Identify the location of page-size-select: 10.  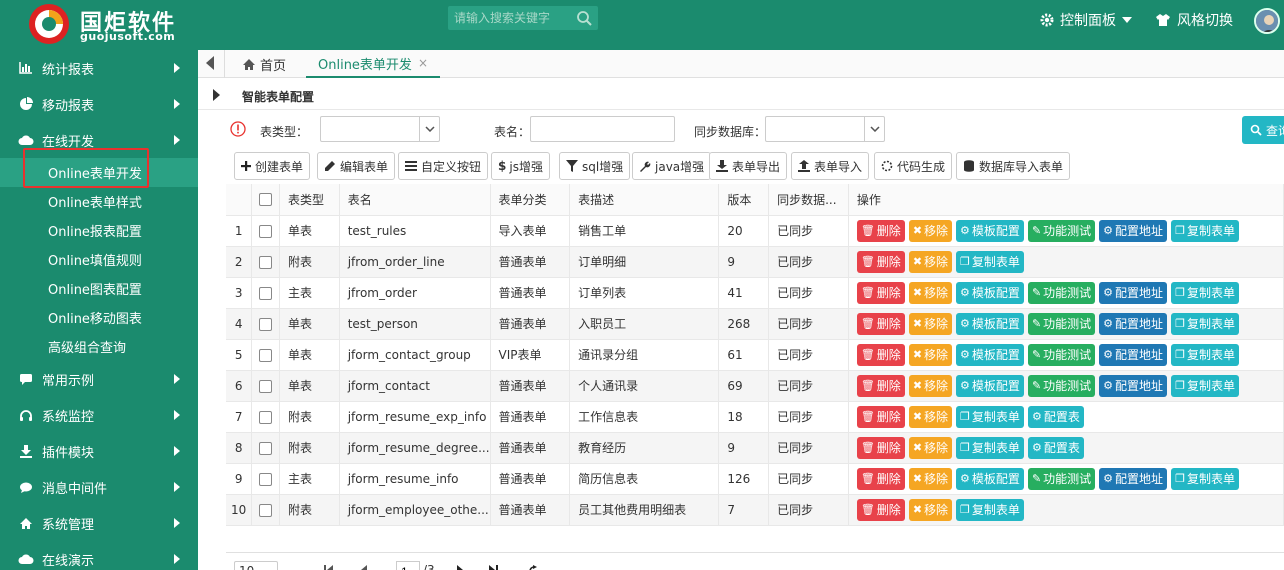
(256, 565).